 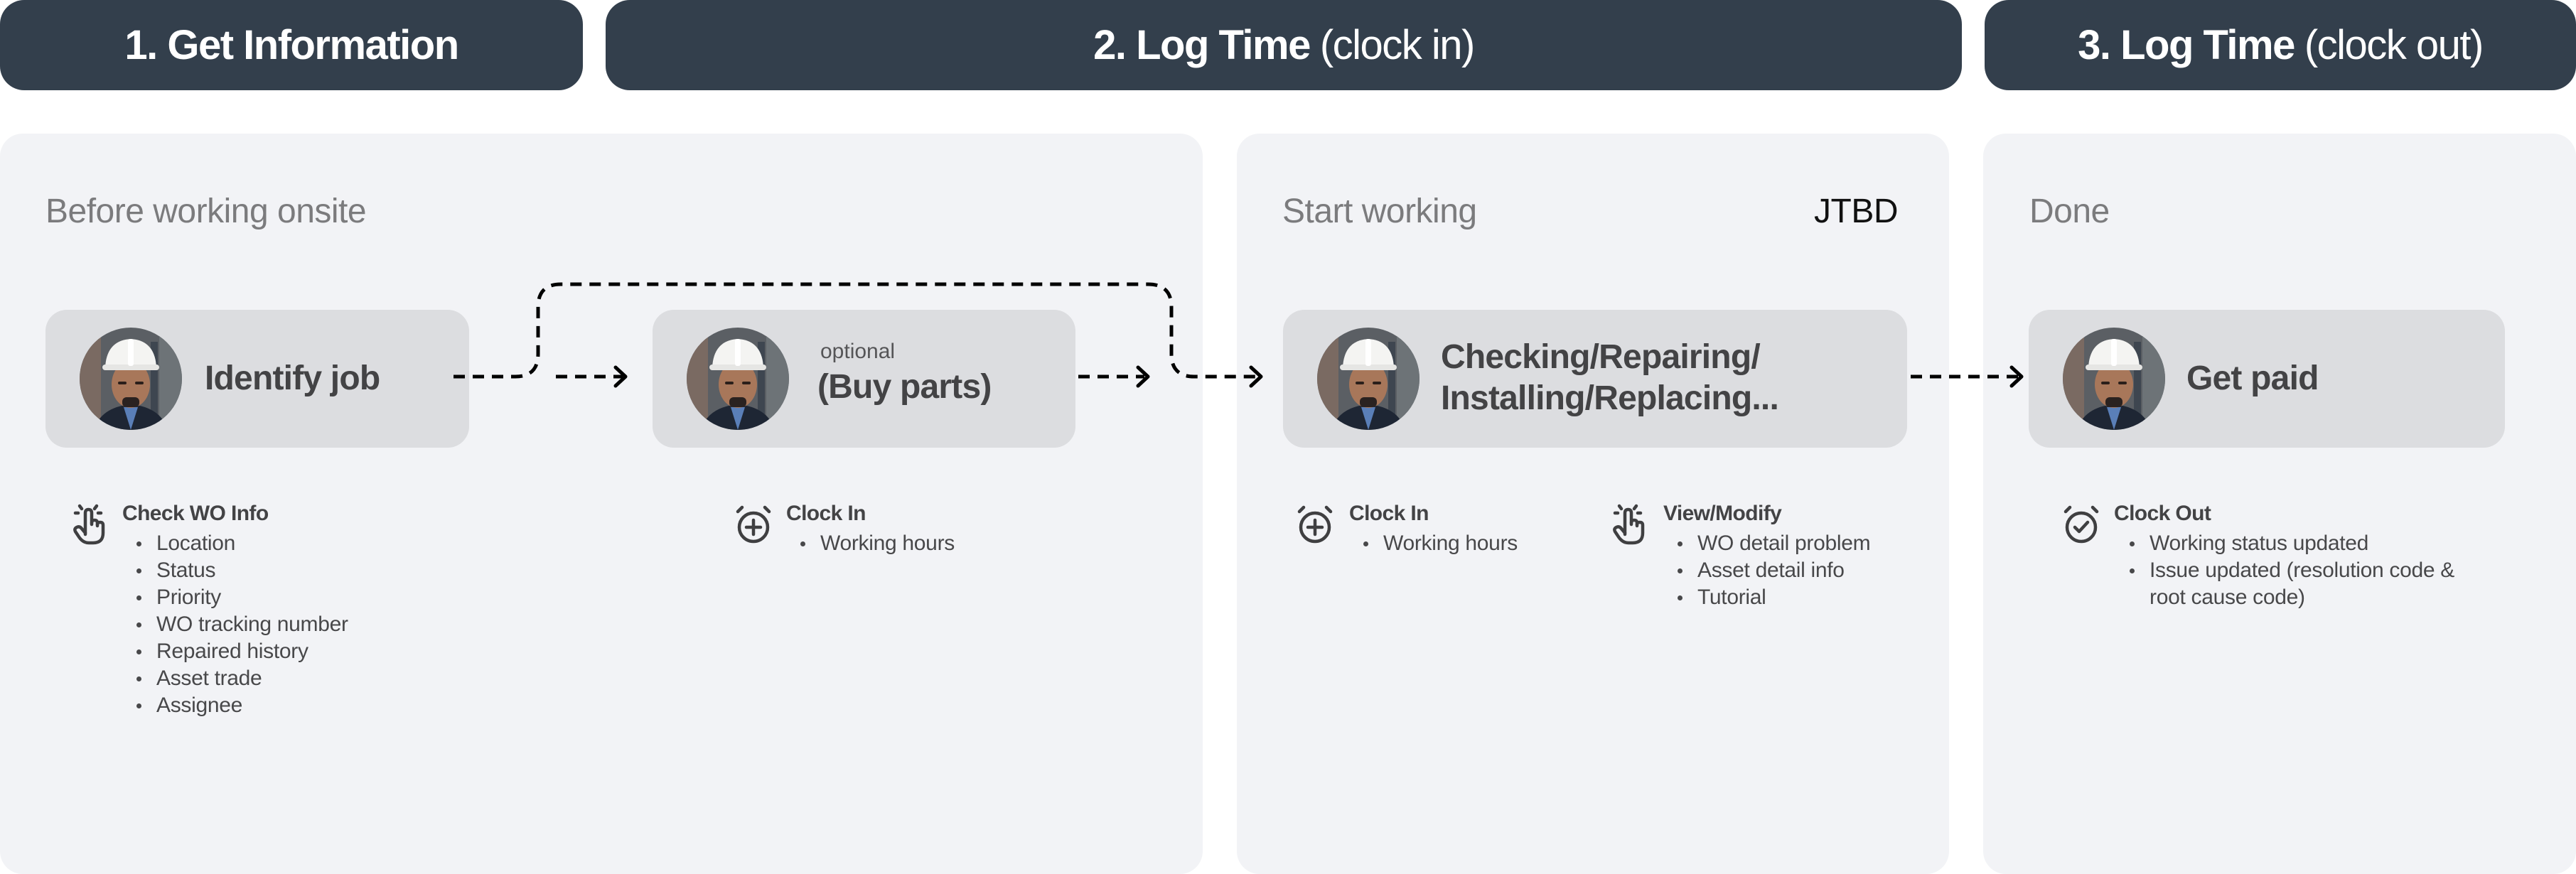 What do you see at coordinates (331, 570) in the screenshot?
I see `list-item: Status` at bounding box center [331, 570].